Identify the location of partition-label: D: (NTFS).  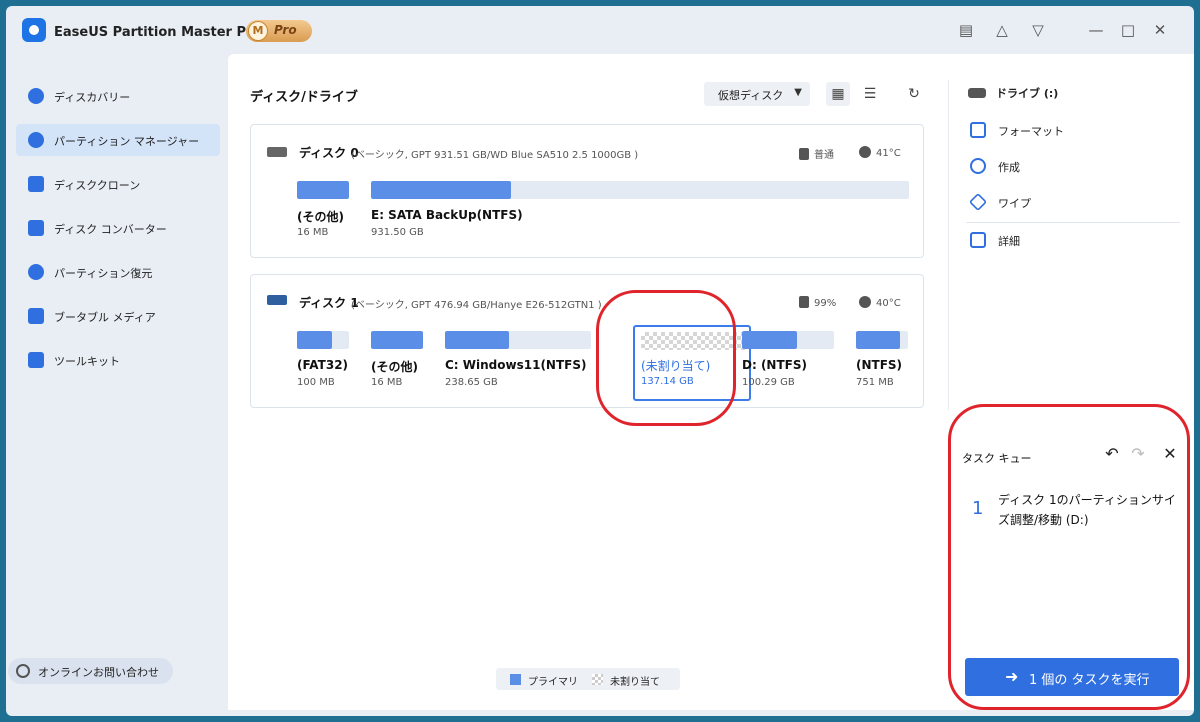
(774, 365).